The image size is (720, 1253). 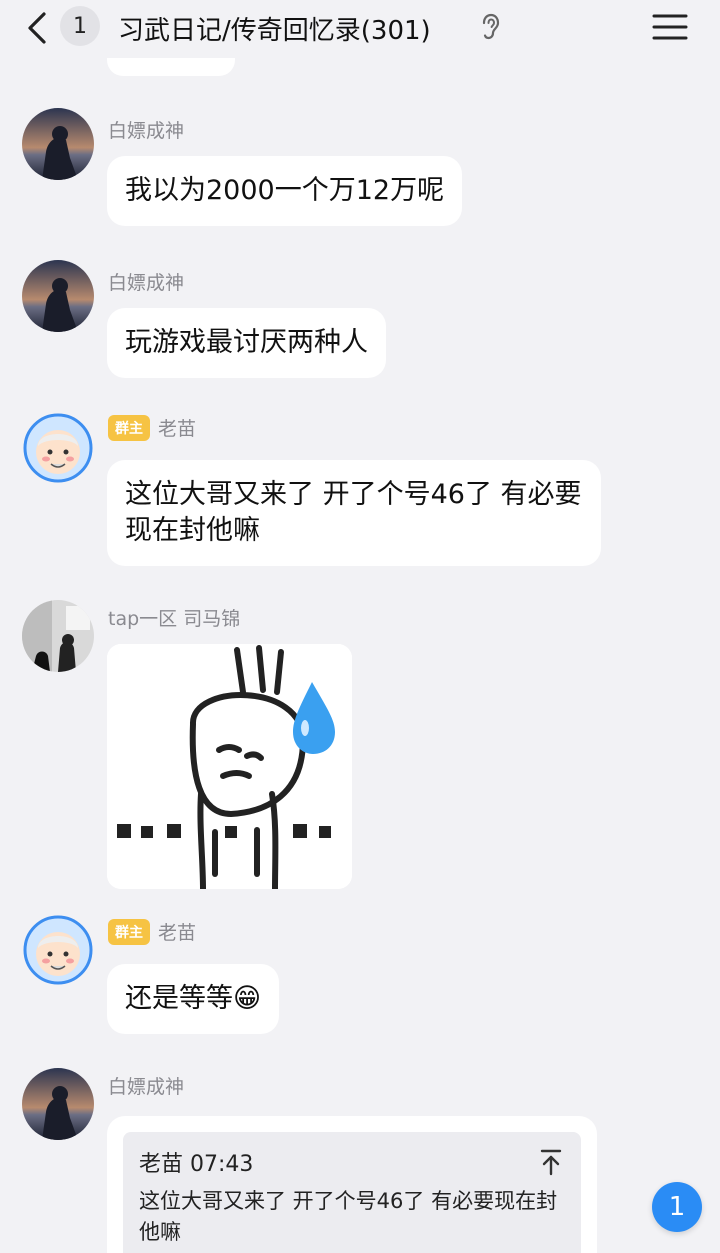 I want to click on quoted-message: 老苗 07:43 这位大哥又来了 开了个号46了 有必要现在封他嘛, so click(x=352, y=1192).